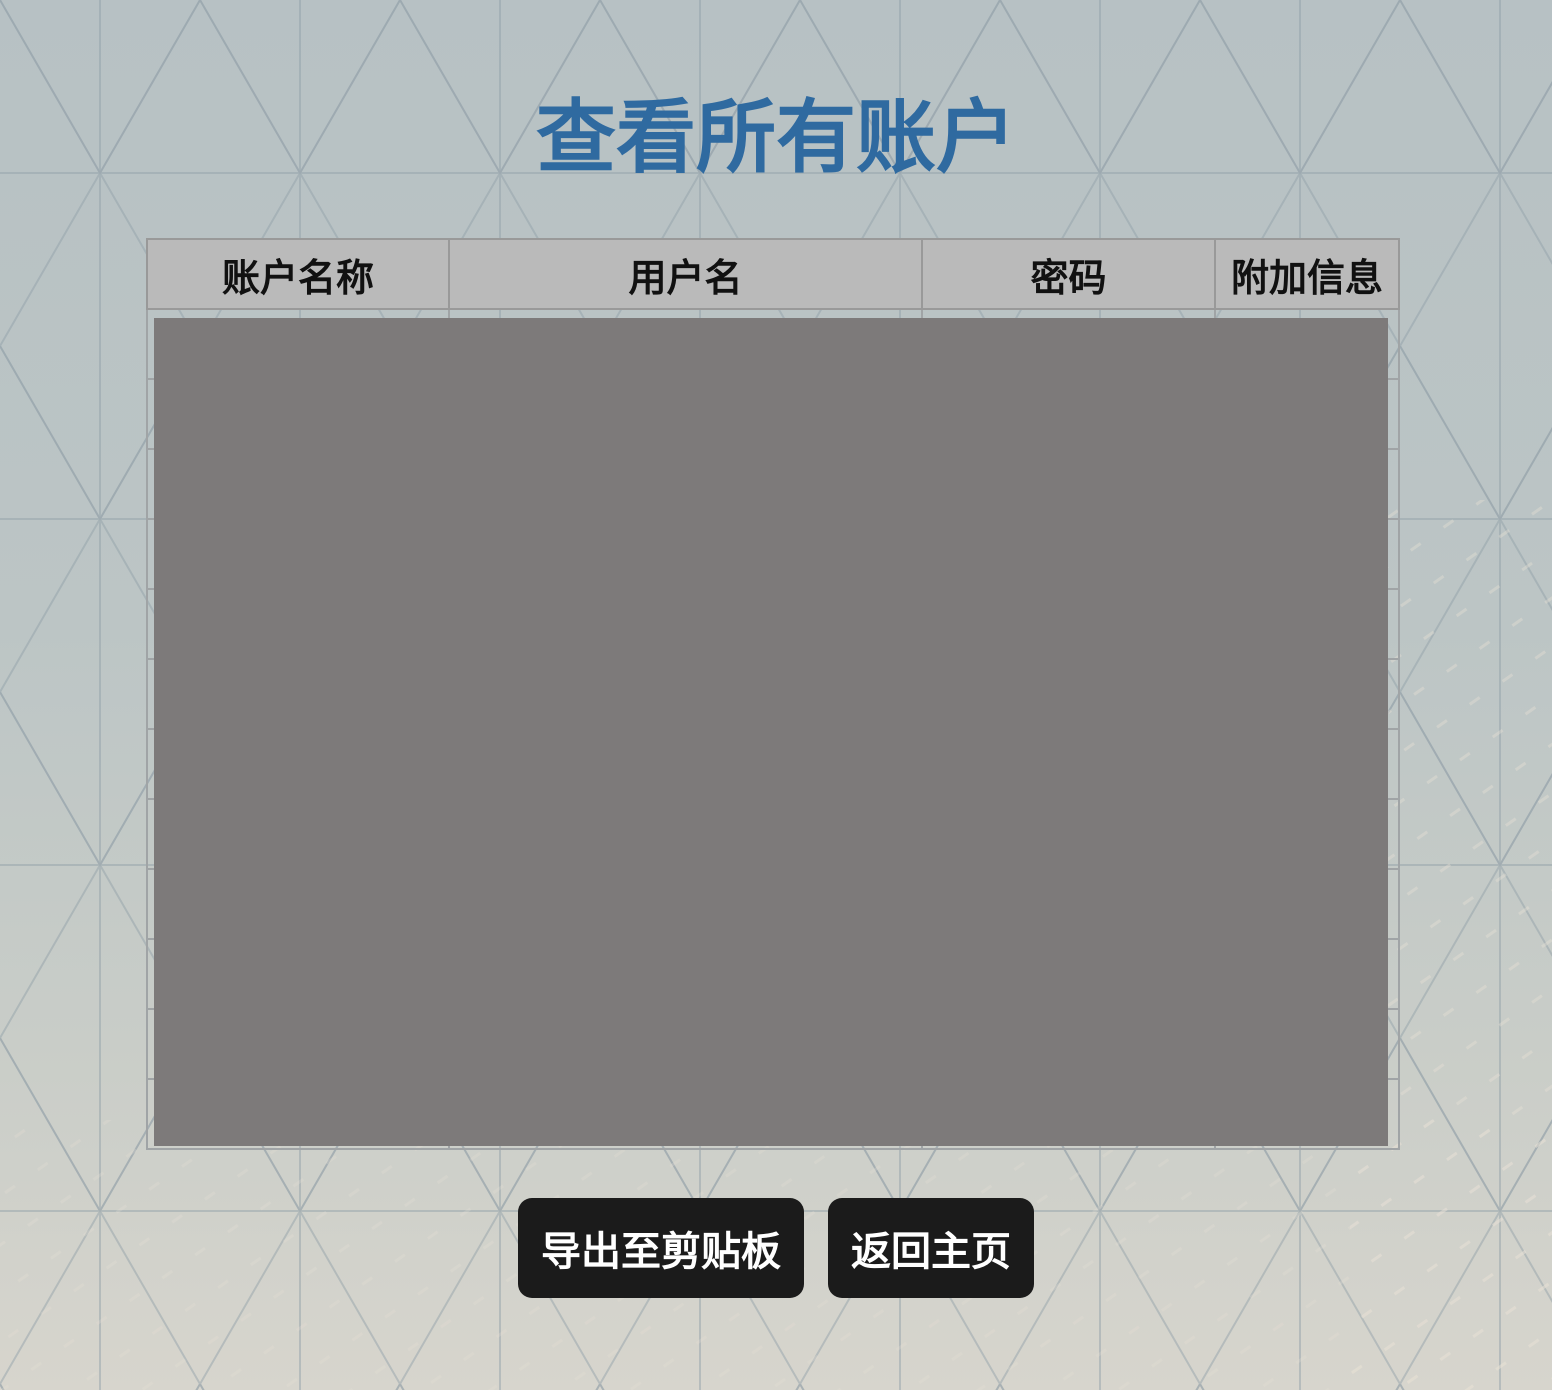  I want to click on return-home-button: 返回主页, so click(931, 1248).